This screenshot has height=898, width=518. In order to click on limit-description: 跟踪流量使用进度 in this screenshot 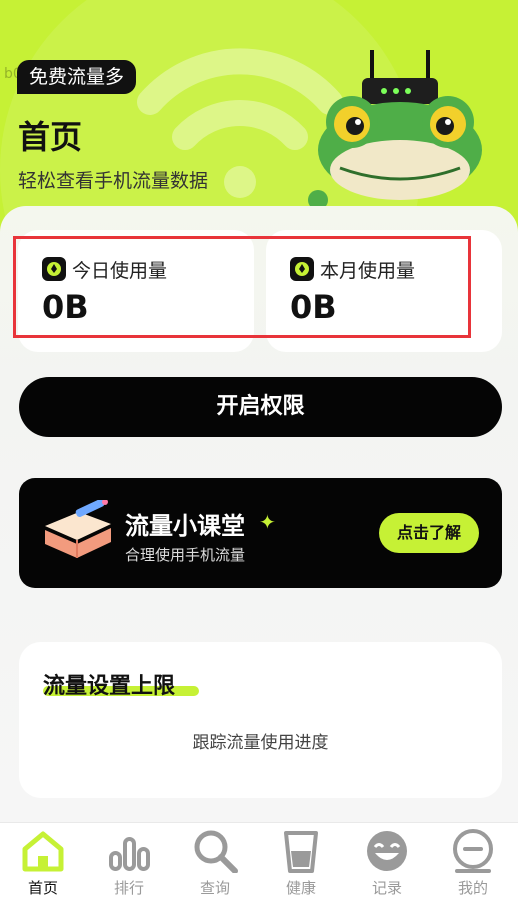, I will do `click(260, 743)`.